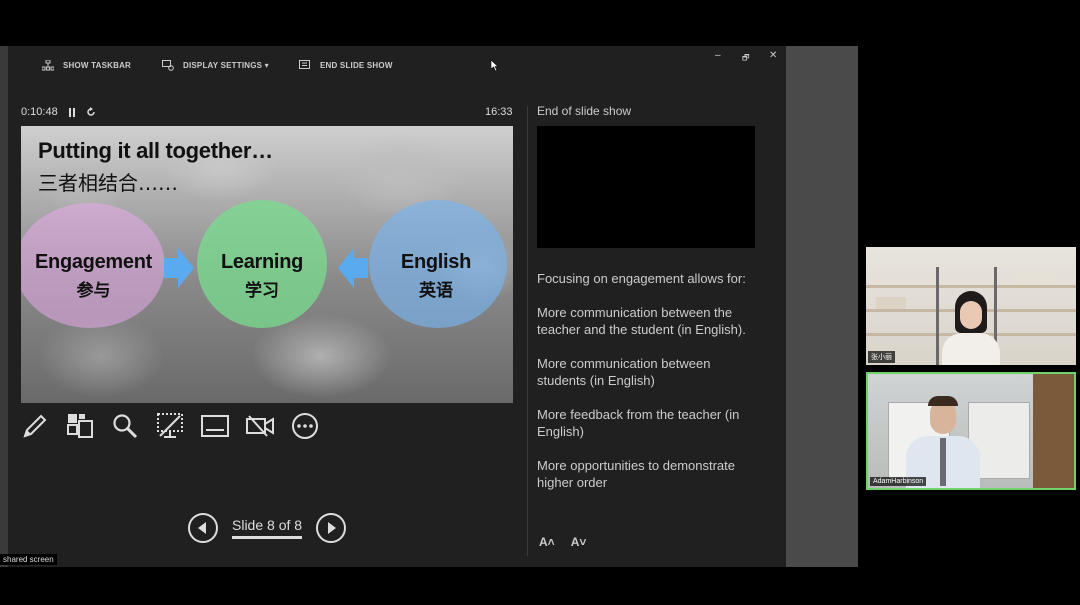  I want to click on slide-navigation: Slide 8 of 8, so click(267, 528).